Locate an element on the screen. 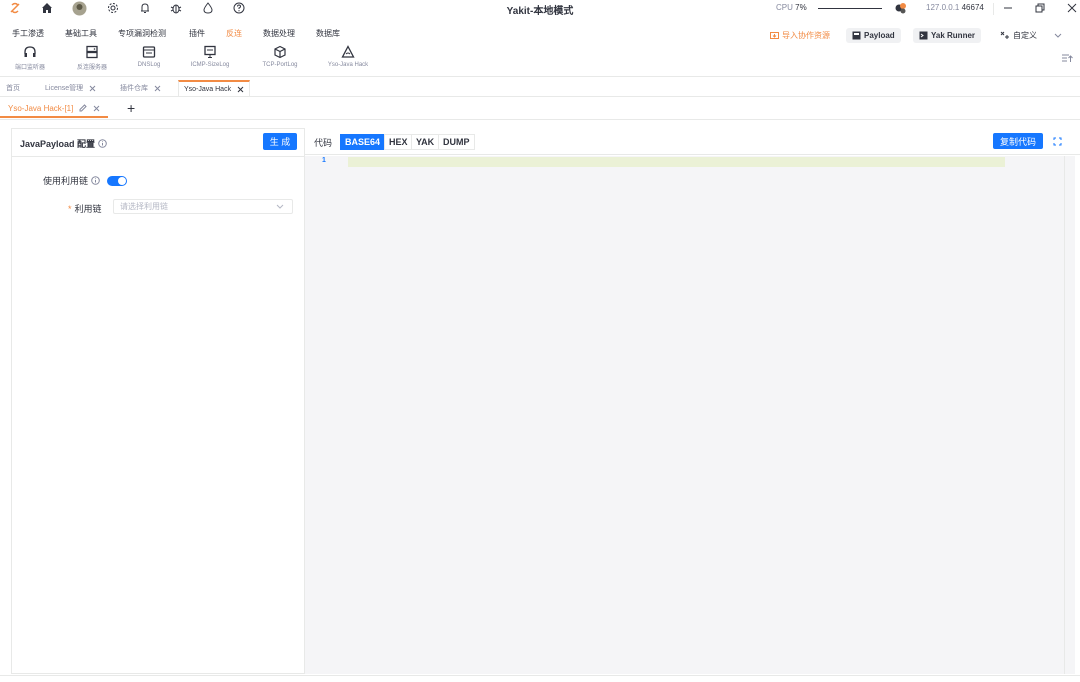 The image size is (1080, 682). menu-plugins: 插件 is located at coordinates (197, 33).